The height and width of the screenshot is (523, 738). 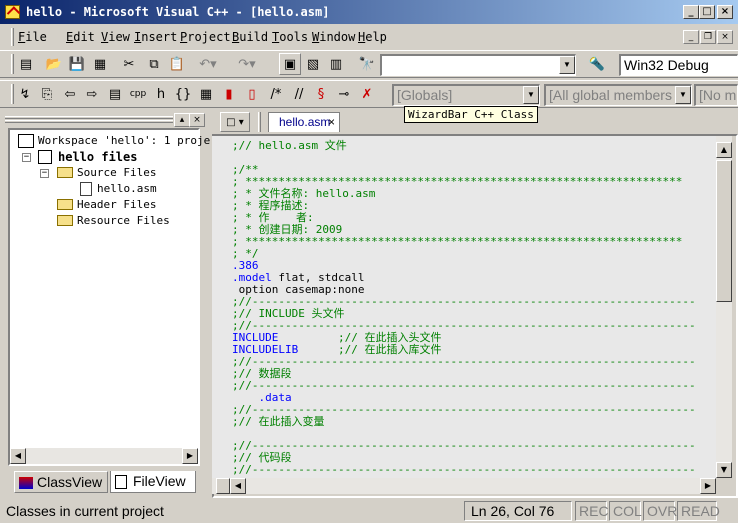 I want to click on workspace-root-label: Workspace 'hello': 1 proje, so click(x=124, y=140).